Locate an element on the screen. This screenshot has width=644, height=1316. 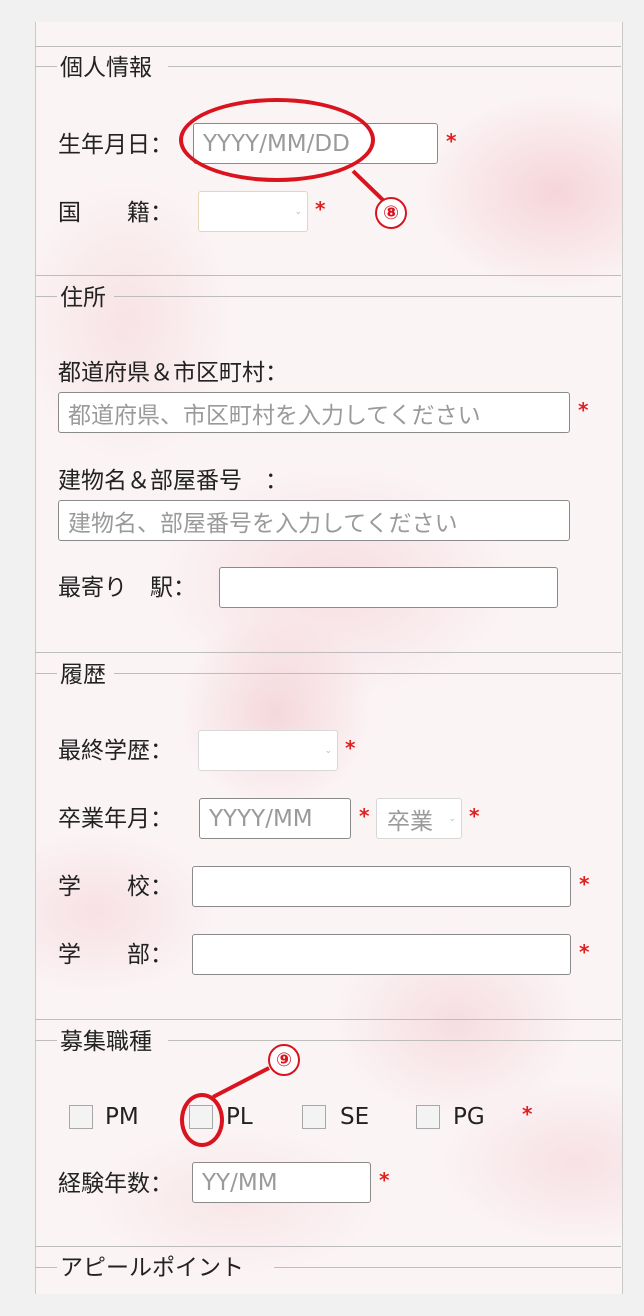
annotation-number-8: ⑧ is located at coordinates (391, 213).